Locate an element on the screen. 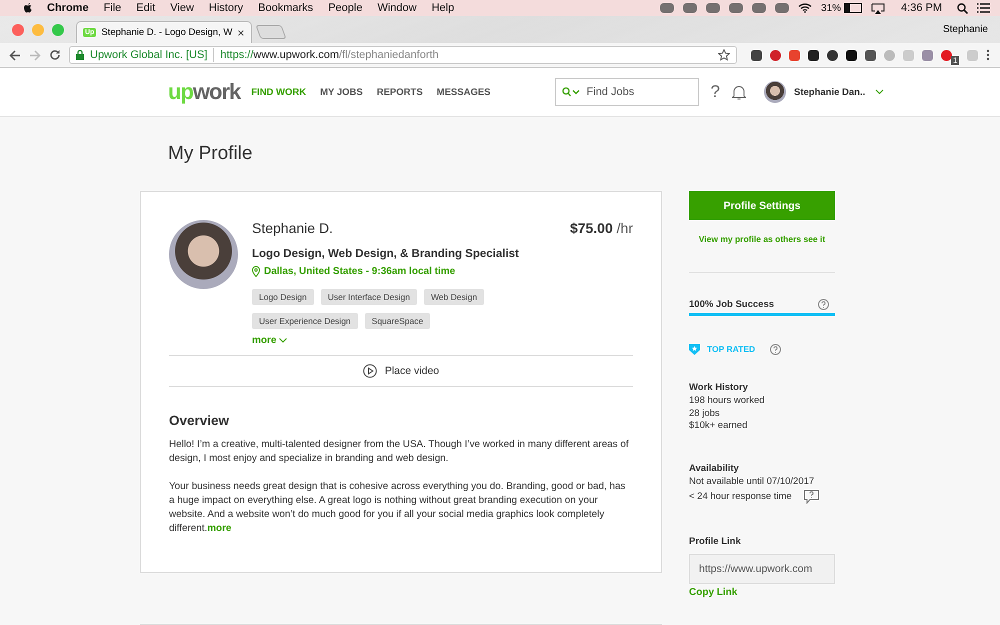  play-icon is located at coordinates (369, 371).